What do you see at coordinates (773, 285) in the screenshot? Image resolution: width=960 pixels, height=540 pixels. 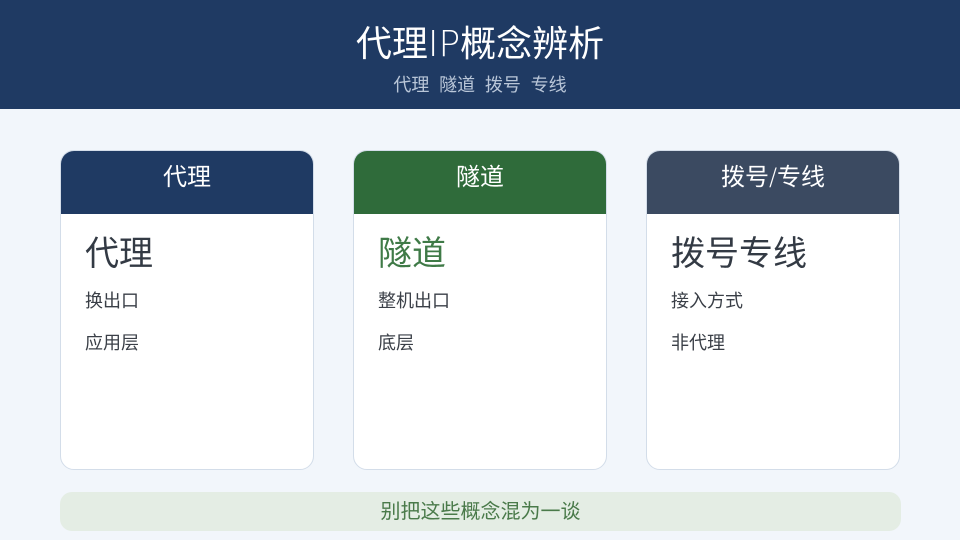 I see `card-dialup-body: 拨号专线 接入方式 非代理` at bounding box center [773, 285].